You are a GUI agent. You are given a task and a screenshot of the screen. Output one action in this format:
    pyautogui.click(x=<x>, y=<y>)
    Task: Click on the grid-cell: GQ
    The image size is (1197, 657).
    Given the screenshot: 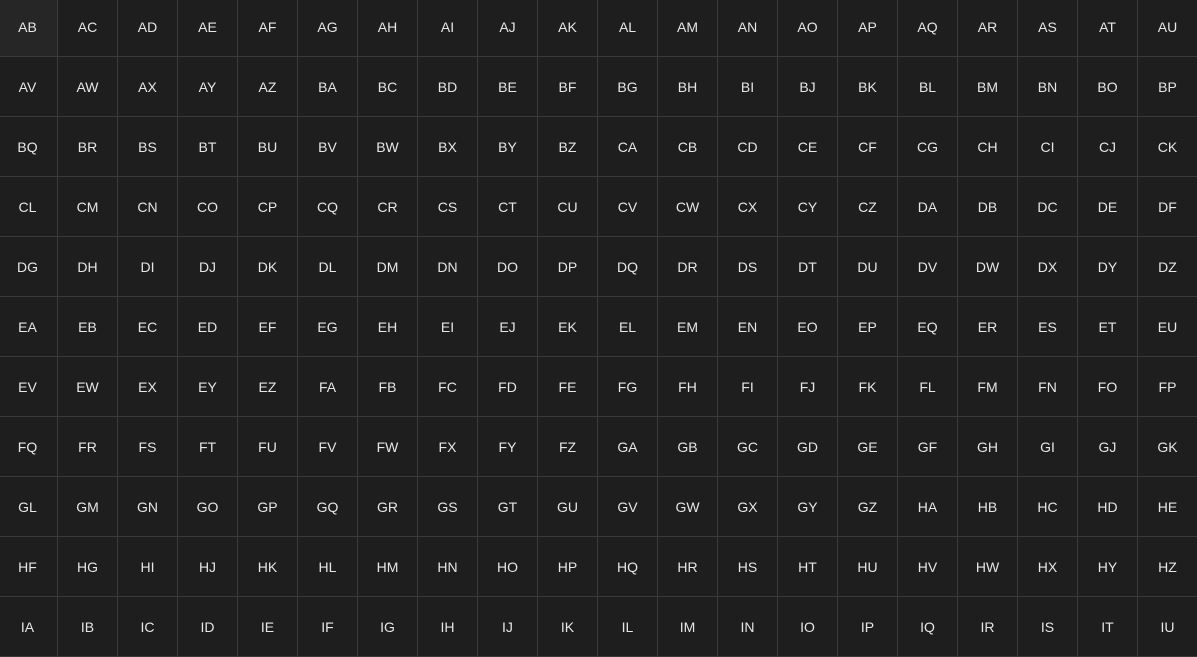 What is the action you would take?
    pyautogui.click(x=328, y=507)
    